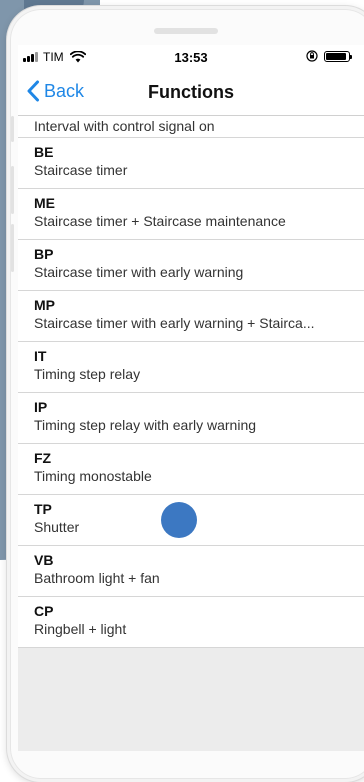 This screenshot has width=364, height=782. I want to click on list-item-description: Ringbell + light, so click(80, 629).